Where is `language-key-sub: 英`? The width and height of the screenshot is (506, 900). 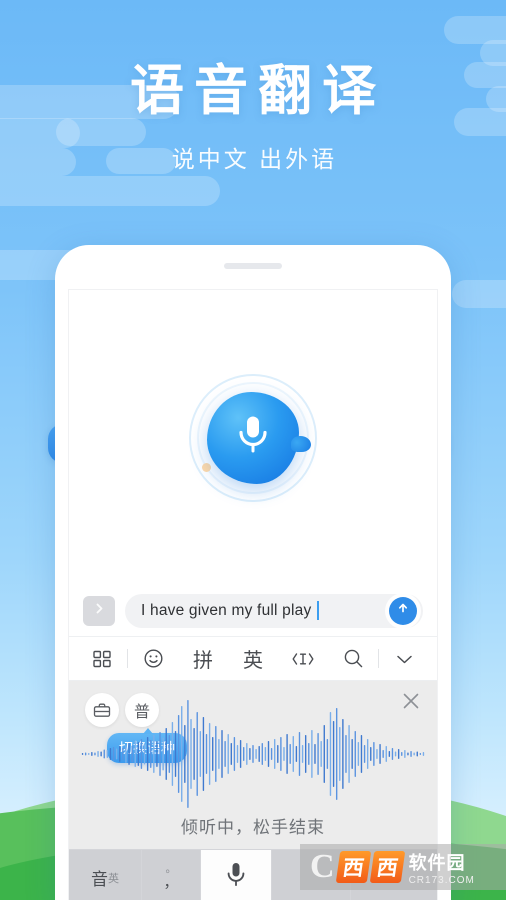 language-key-sub: 英 is located at coordinates (113, 878).